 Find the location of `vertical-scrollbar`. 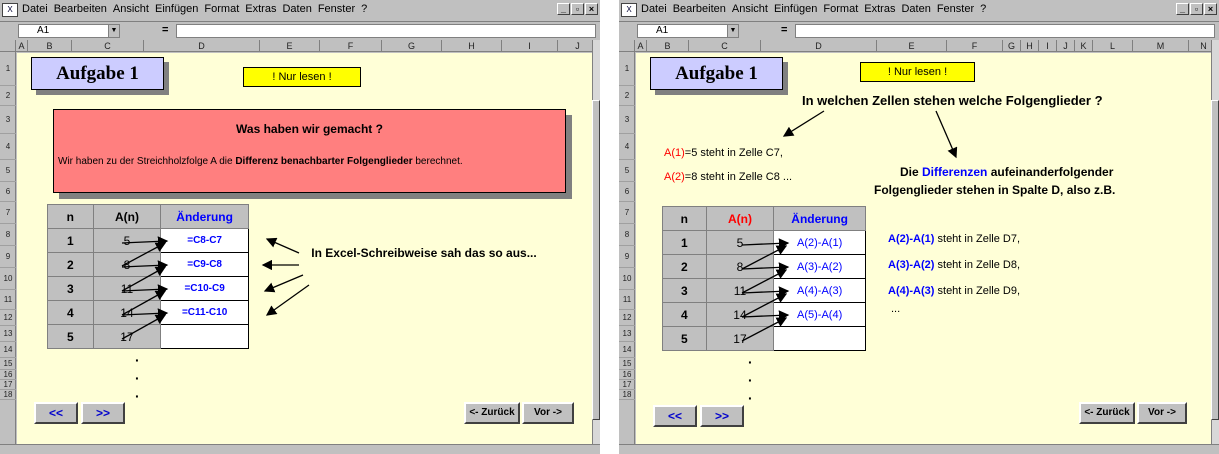

vertical-scrollbar is located at coordinates (596, 242).